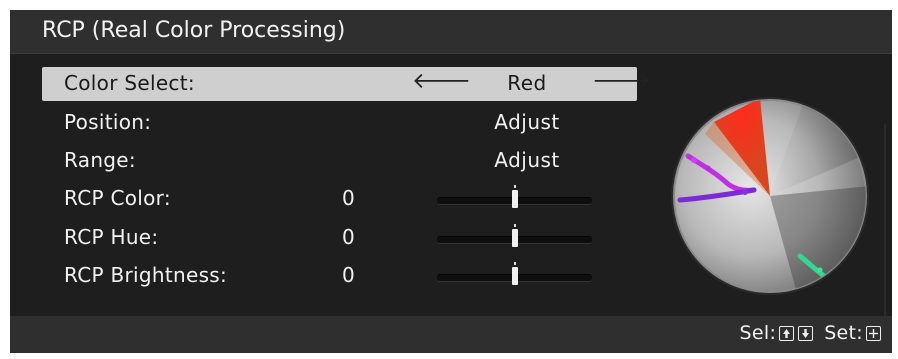  What do you see at coordinates (451, 334) in the screenshot?
I see `footer-bar: Sel: Set:` at bounding box center [451, 334].